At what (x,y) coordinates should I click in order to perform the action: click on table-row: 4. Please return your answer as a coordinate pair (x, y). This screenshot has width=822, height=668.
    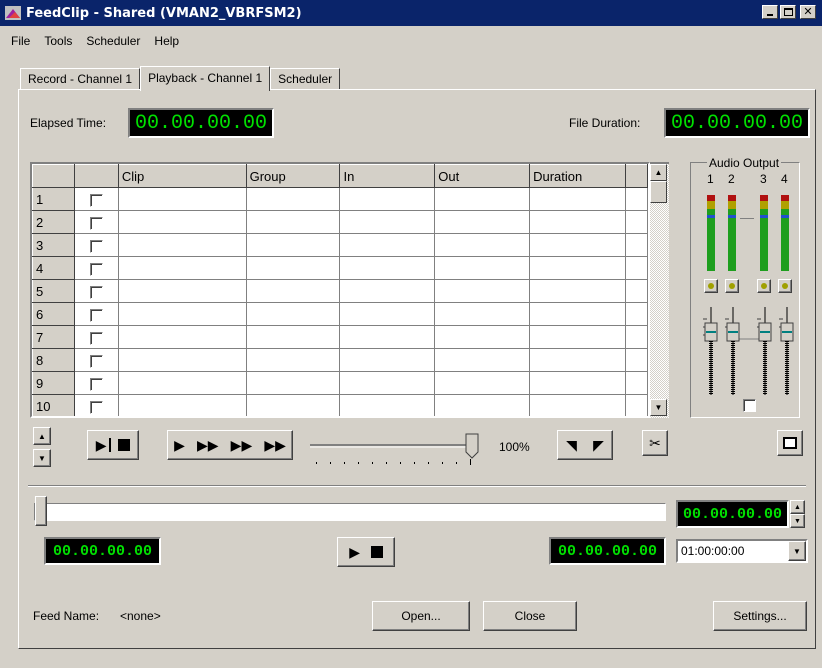
    Looking at the image, I should click on (340, 268).